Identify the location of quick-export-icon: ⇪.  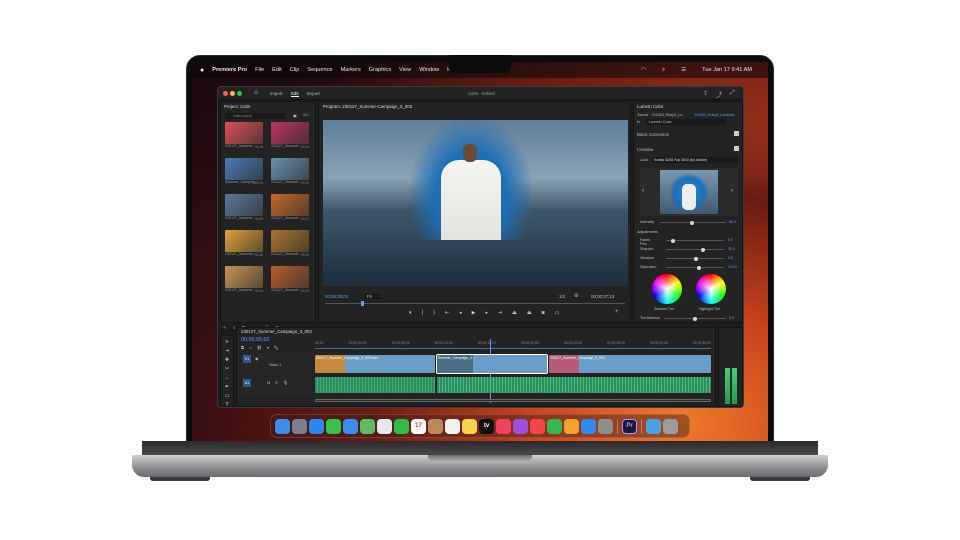
(705, 93).